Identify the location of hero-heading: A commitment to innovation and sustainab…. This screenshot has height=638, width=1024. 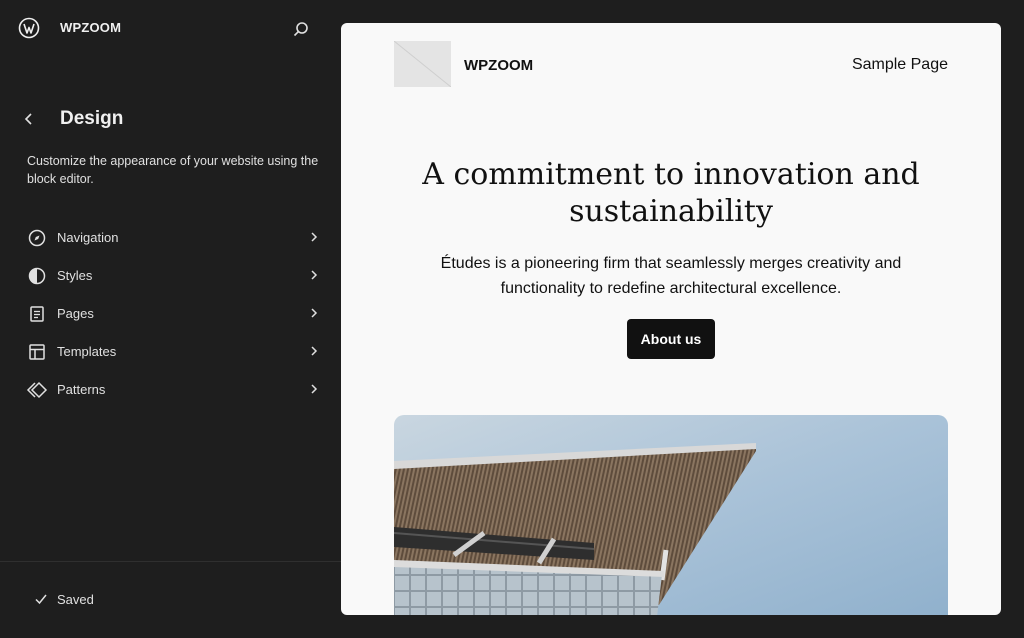
(671, 193).